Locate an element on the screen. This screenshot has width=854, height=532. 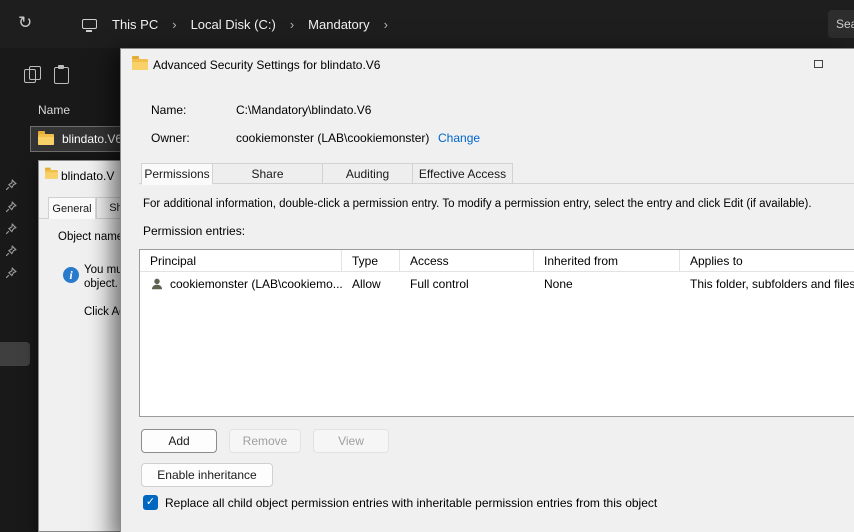
enable-inheritance-button: Enable inheritance is located at coordinates (207, 475).